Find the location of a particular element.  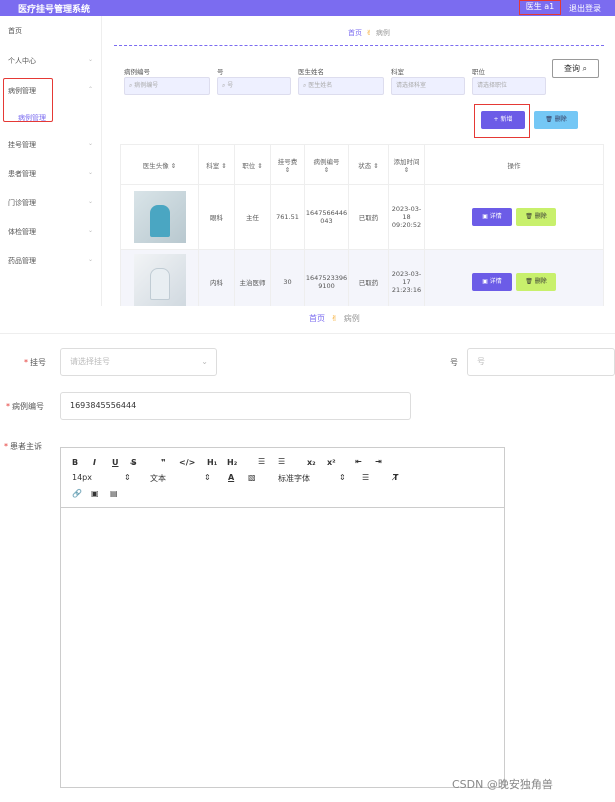

align-icon: ☰ is located at coordinates (365, 477).